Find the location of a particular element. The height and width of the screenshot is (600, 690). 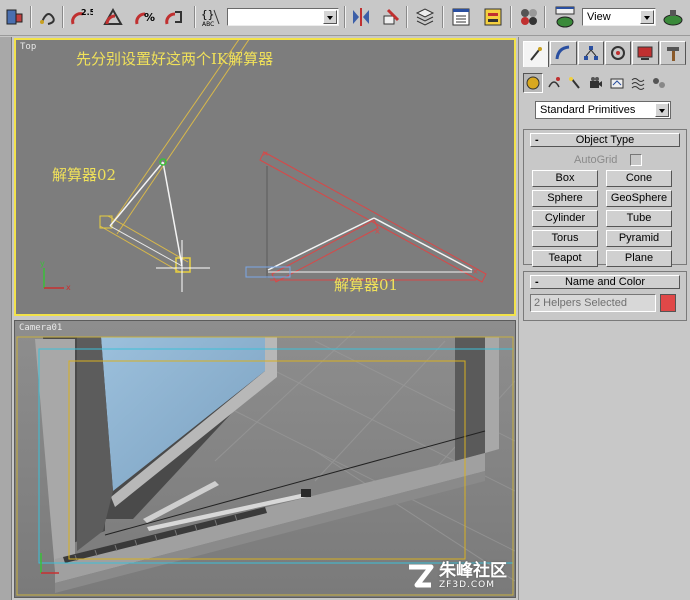

spinner-snap-icon is located at coordinates (175, 17).